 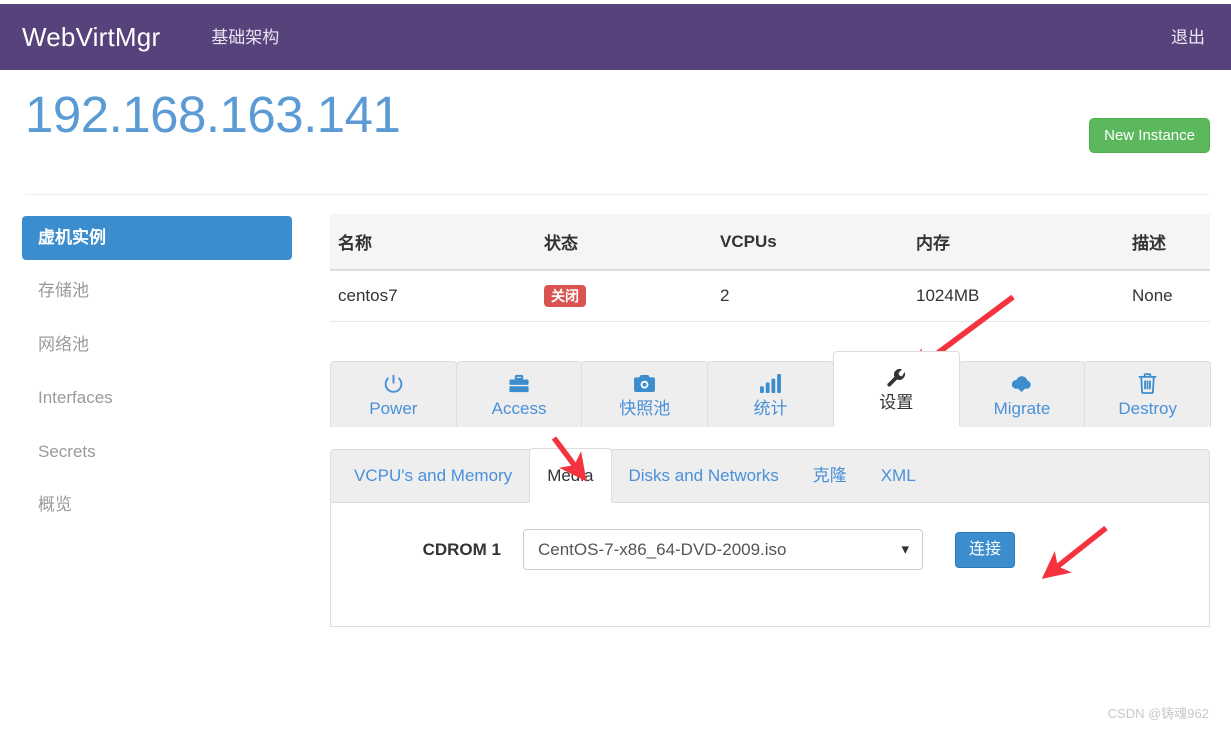 I want to click on new-instance-button: New Instance, so click(x=1149, y=135).